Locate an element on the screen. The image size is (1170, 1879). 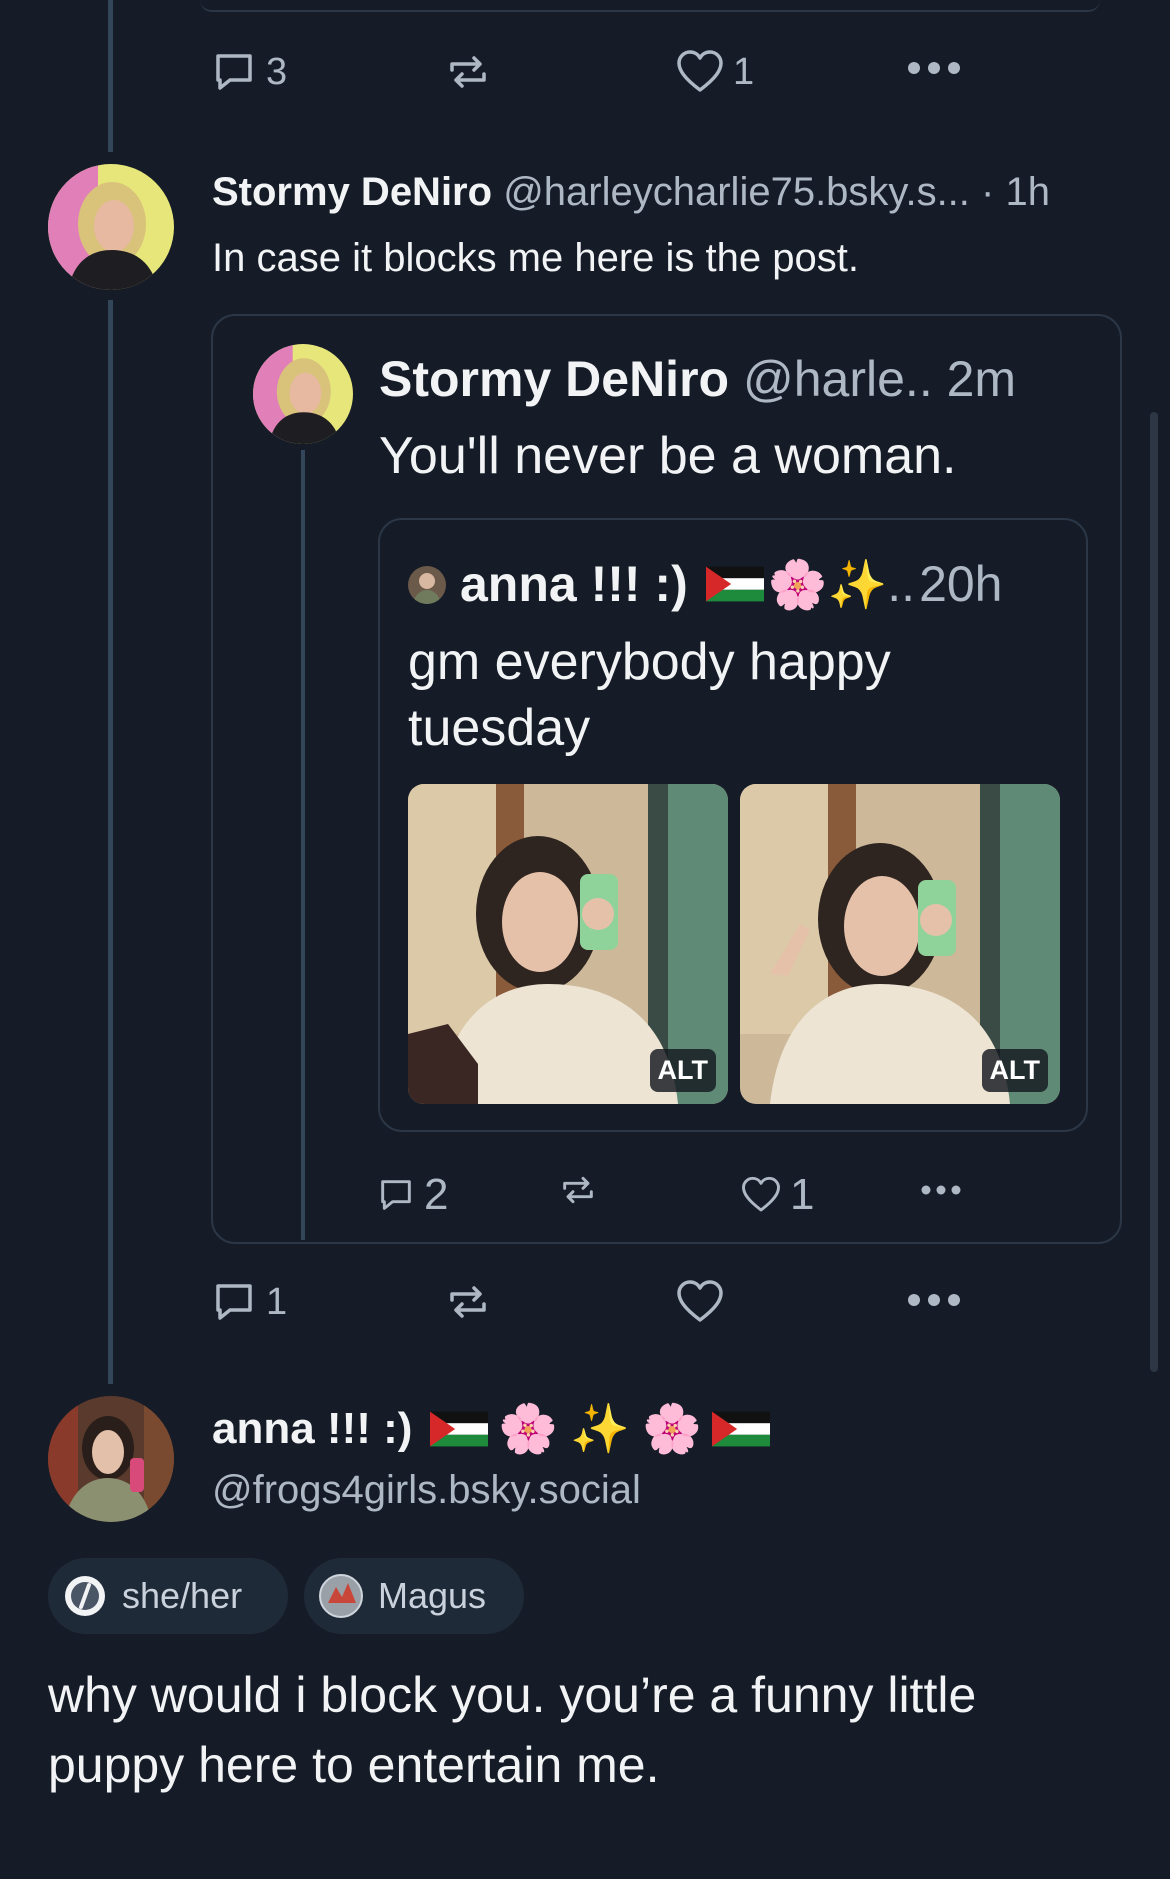
quote-reply-count: 2 is located at coordinates (436, 1194).